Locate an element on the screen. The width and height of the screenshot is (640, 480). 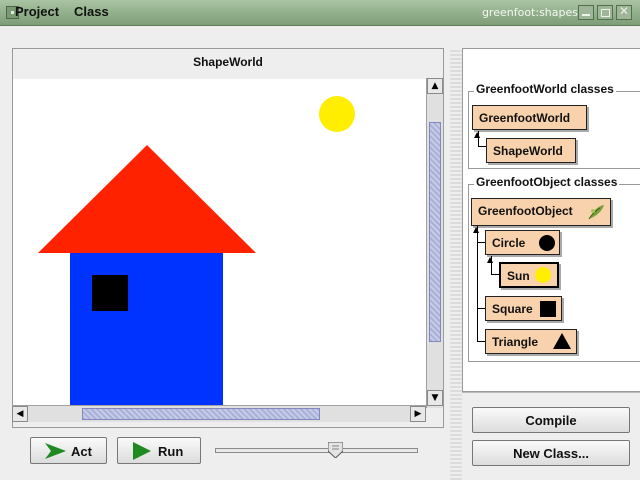
run-play-icon is located at coordinates (142, 451).